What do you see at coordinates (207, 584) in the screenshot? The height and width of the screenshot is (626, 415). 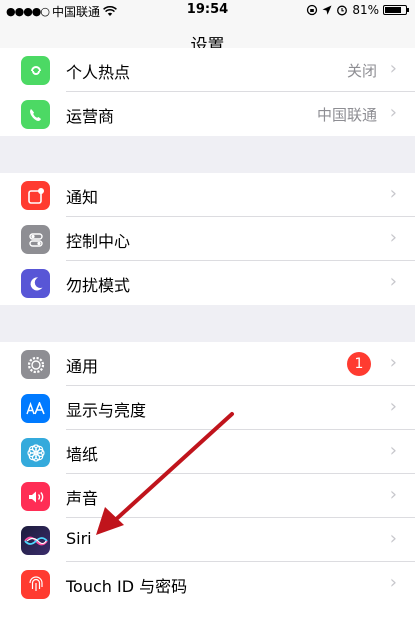 I see `settings-row-touch-id: Touch ID 与密码 ›` at bounding box center [207, 584].